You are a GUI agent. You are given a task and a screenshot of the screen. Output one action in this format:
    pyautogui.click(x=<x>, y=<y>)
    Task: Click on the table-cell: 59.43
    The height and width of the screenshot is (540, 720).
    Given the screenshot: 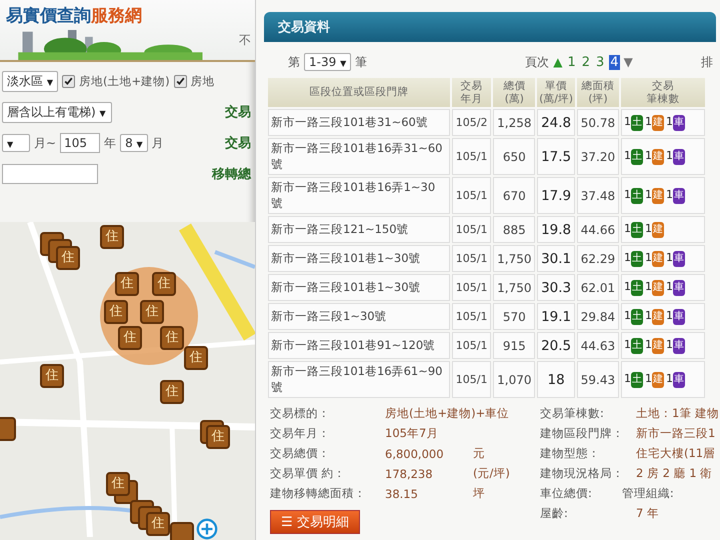 What is the action you would take?
    pyautogui.click(x=597, y=379)
    